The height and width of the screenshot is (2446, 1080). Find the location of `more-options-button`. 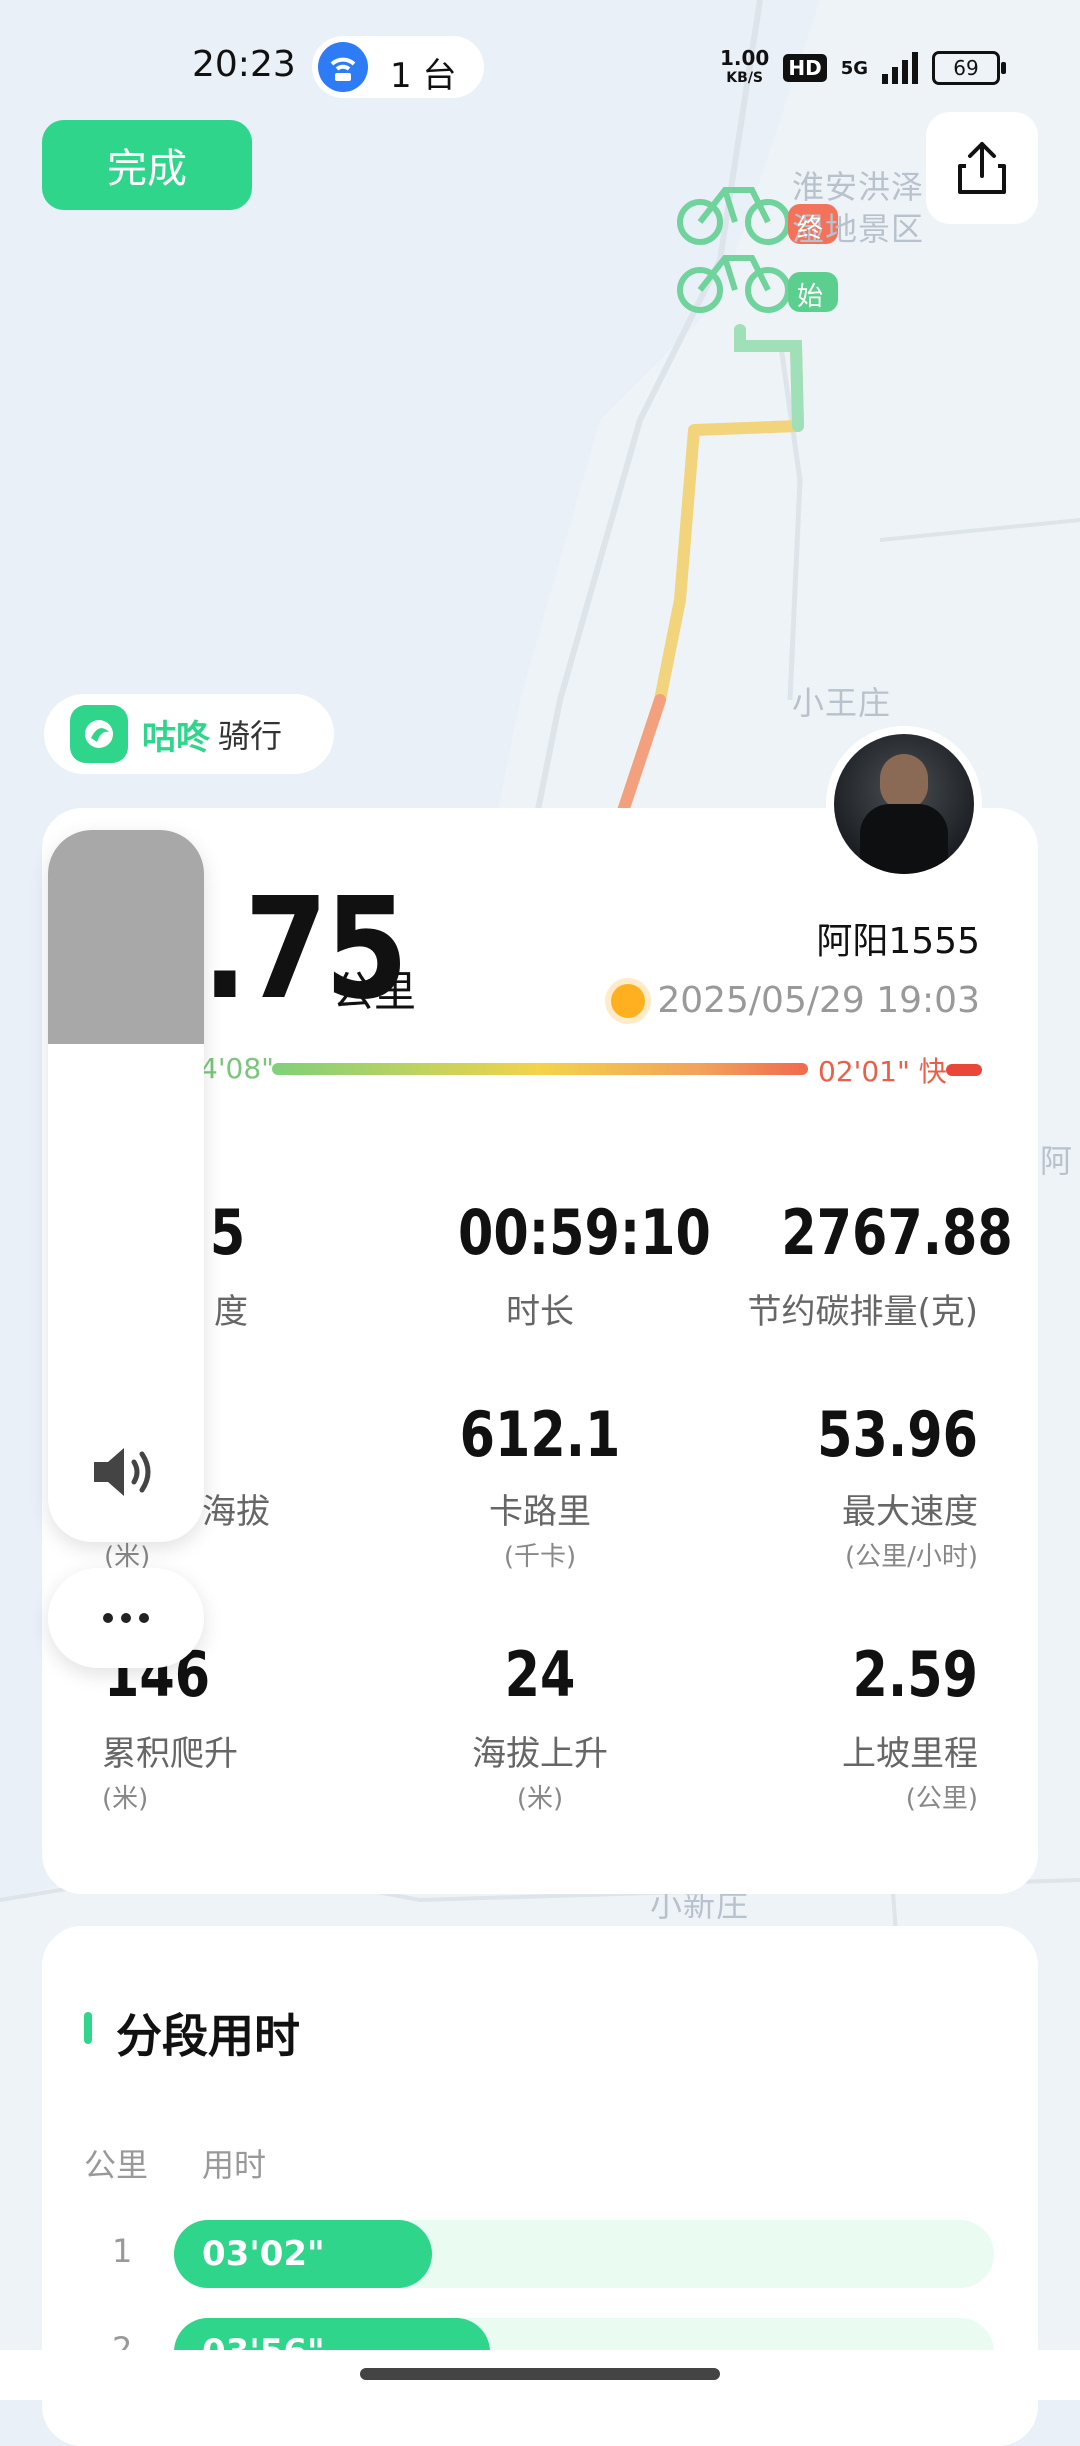

more-options-button is located at coordinates (126, 1618).